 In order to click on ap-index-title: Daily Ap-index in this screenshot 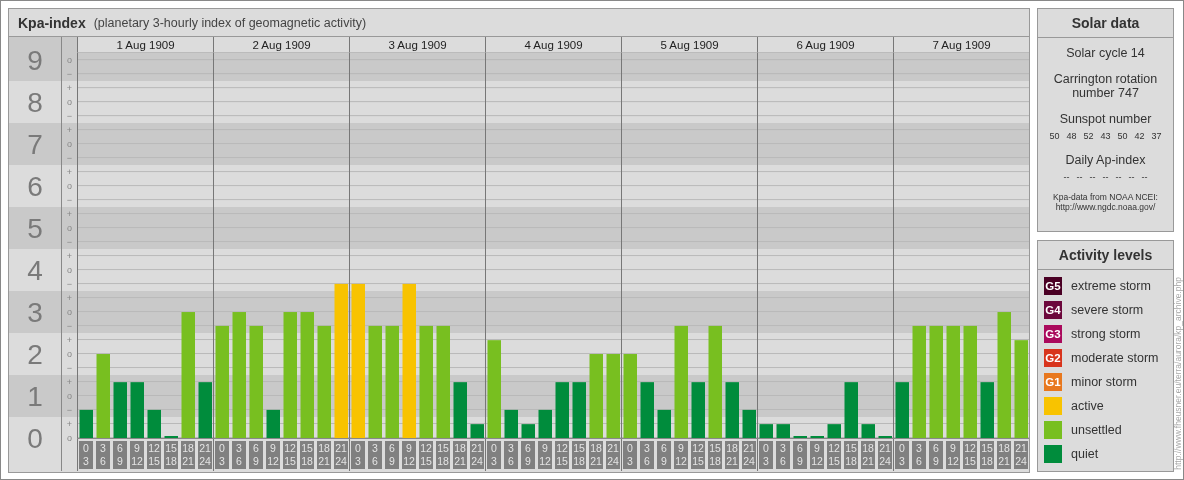, I will do `click(1105, 160)`.